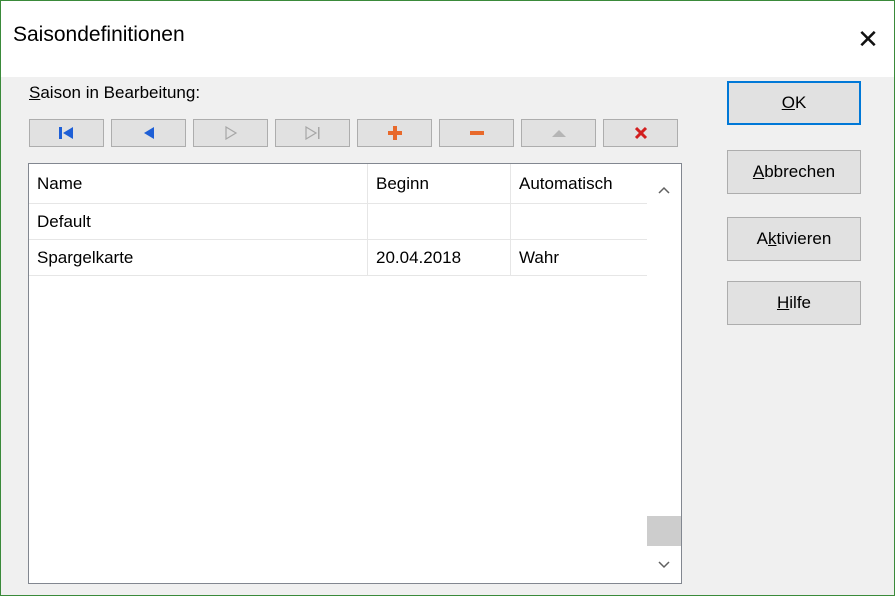 This screenshot has height=596, width=895. Describe the element at coordinates (439, 257) in the screenshot. I see `cell-beginn: 20.04.2018` at that location.